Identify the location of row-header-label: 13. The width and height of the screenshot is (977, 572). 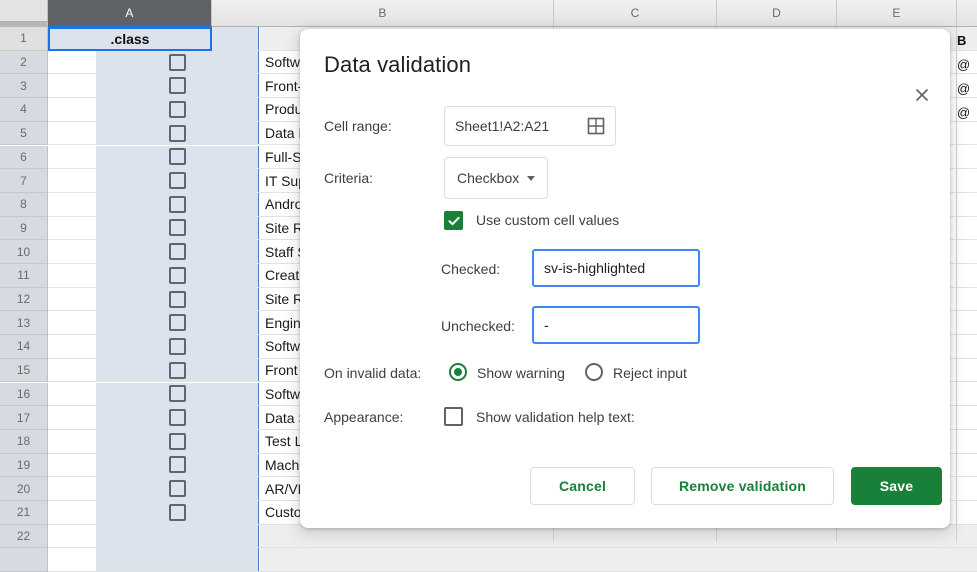
(23, 323).